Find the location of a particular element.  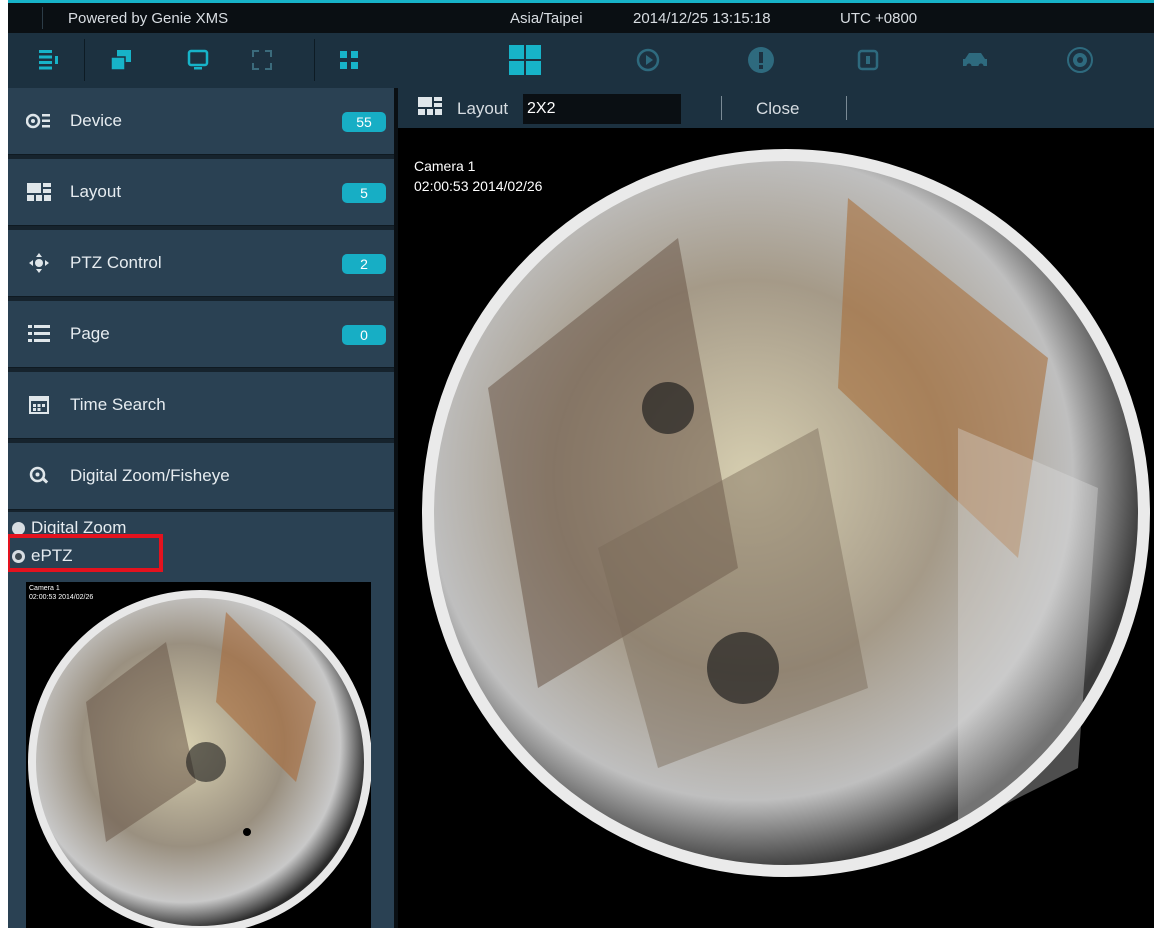

fullscreen-button is located at coordinates (262, 60).